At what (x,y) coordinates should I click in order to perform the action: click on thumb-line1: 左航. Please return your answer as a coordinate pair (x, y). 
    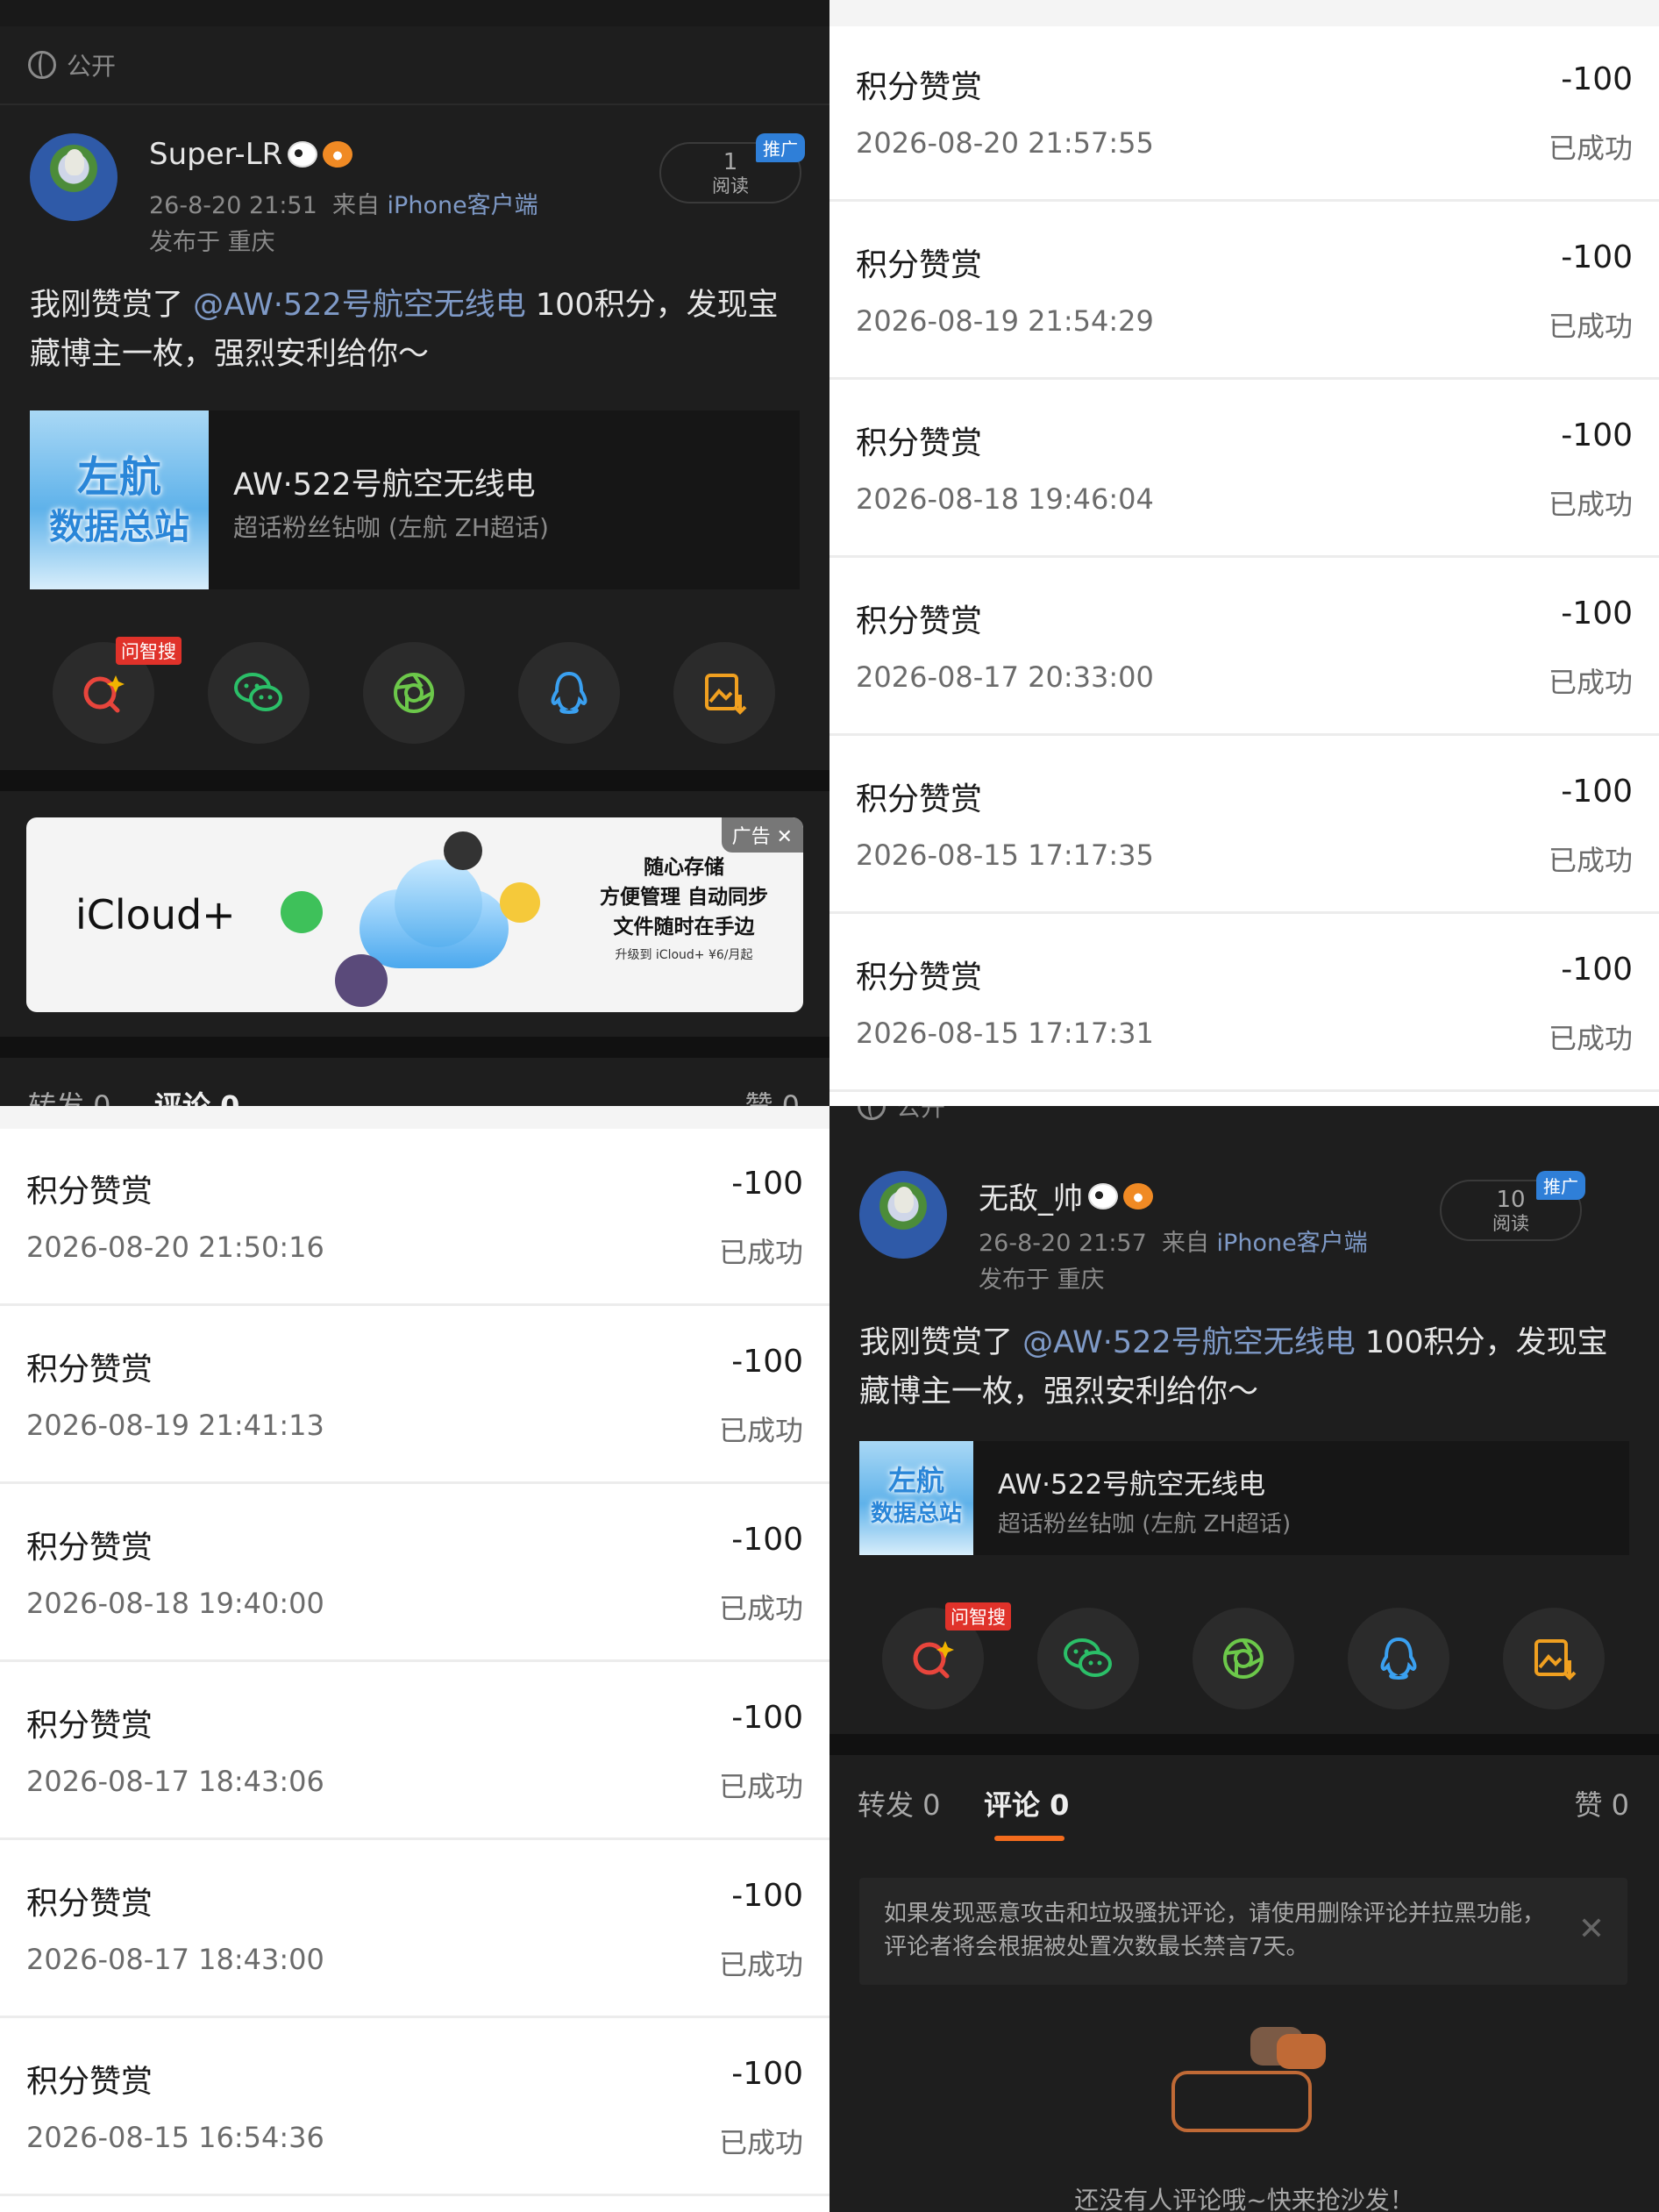
    Looking at the image, I should click on (118, 477).